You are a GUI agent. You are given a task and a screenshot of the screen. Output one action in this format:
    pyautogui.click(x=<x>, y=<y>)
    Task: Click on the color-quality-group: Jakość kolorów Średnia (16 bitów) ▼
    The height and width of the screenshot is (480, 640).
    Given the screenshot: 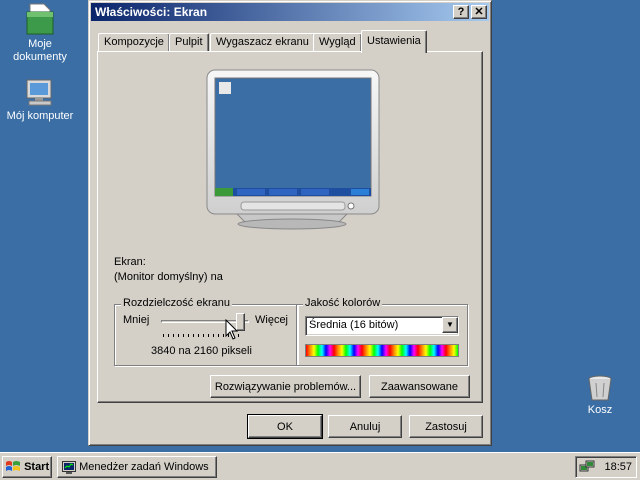 What is the action you would take?
    pyautogui.click(x=382, y=331)
    